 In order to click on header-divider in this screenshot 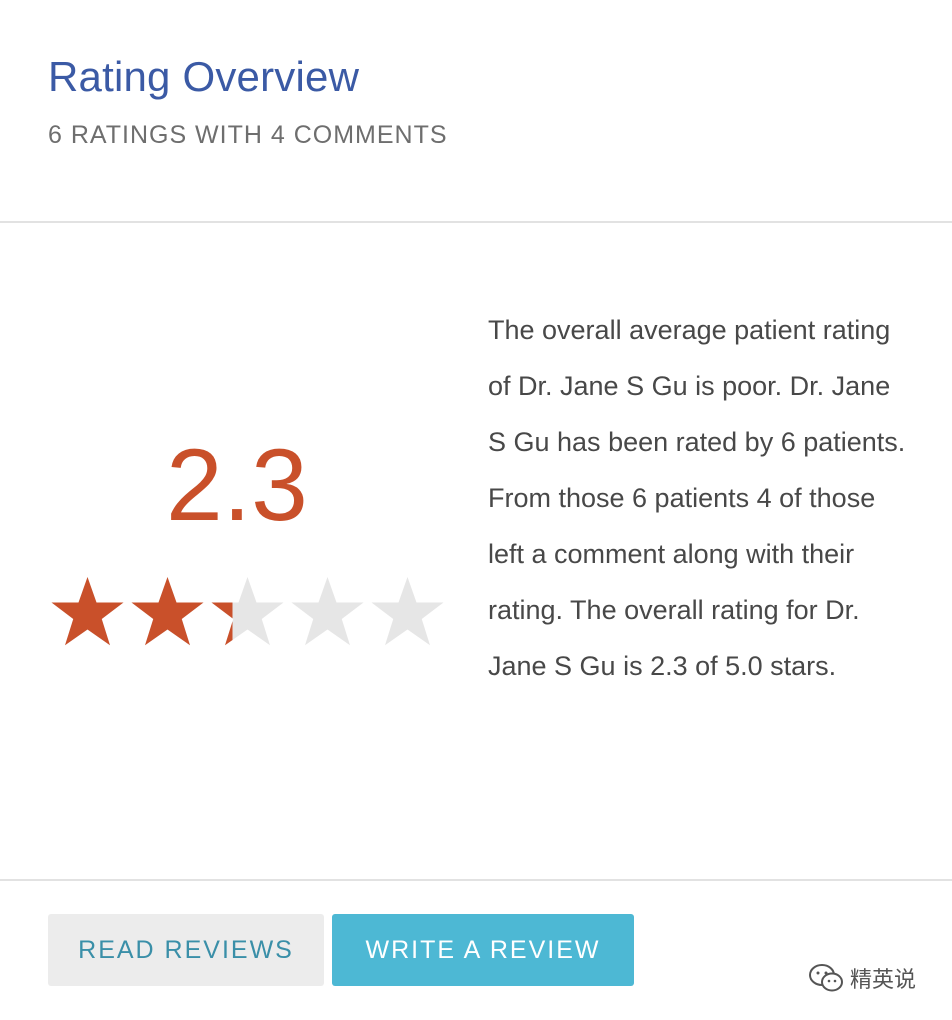, I will do `click(476, 222)`.